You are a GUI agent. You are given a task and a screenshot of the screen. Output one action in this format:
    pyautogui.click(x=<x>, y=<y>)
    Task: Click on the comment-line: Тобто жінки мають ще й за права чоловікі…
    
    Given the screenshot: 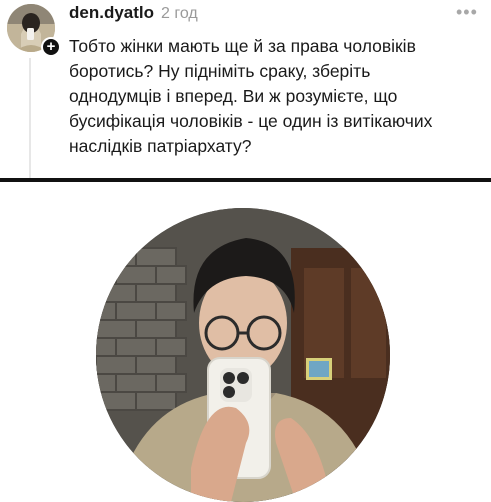 What is the action you would take?
    pyautogui.click(x=242, y=46)
    